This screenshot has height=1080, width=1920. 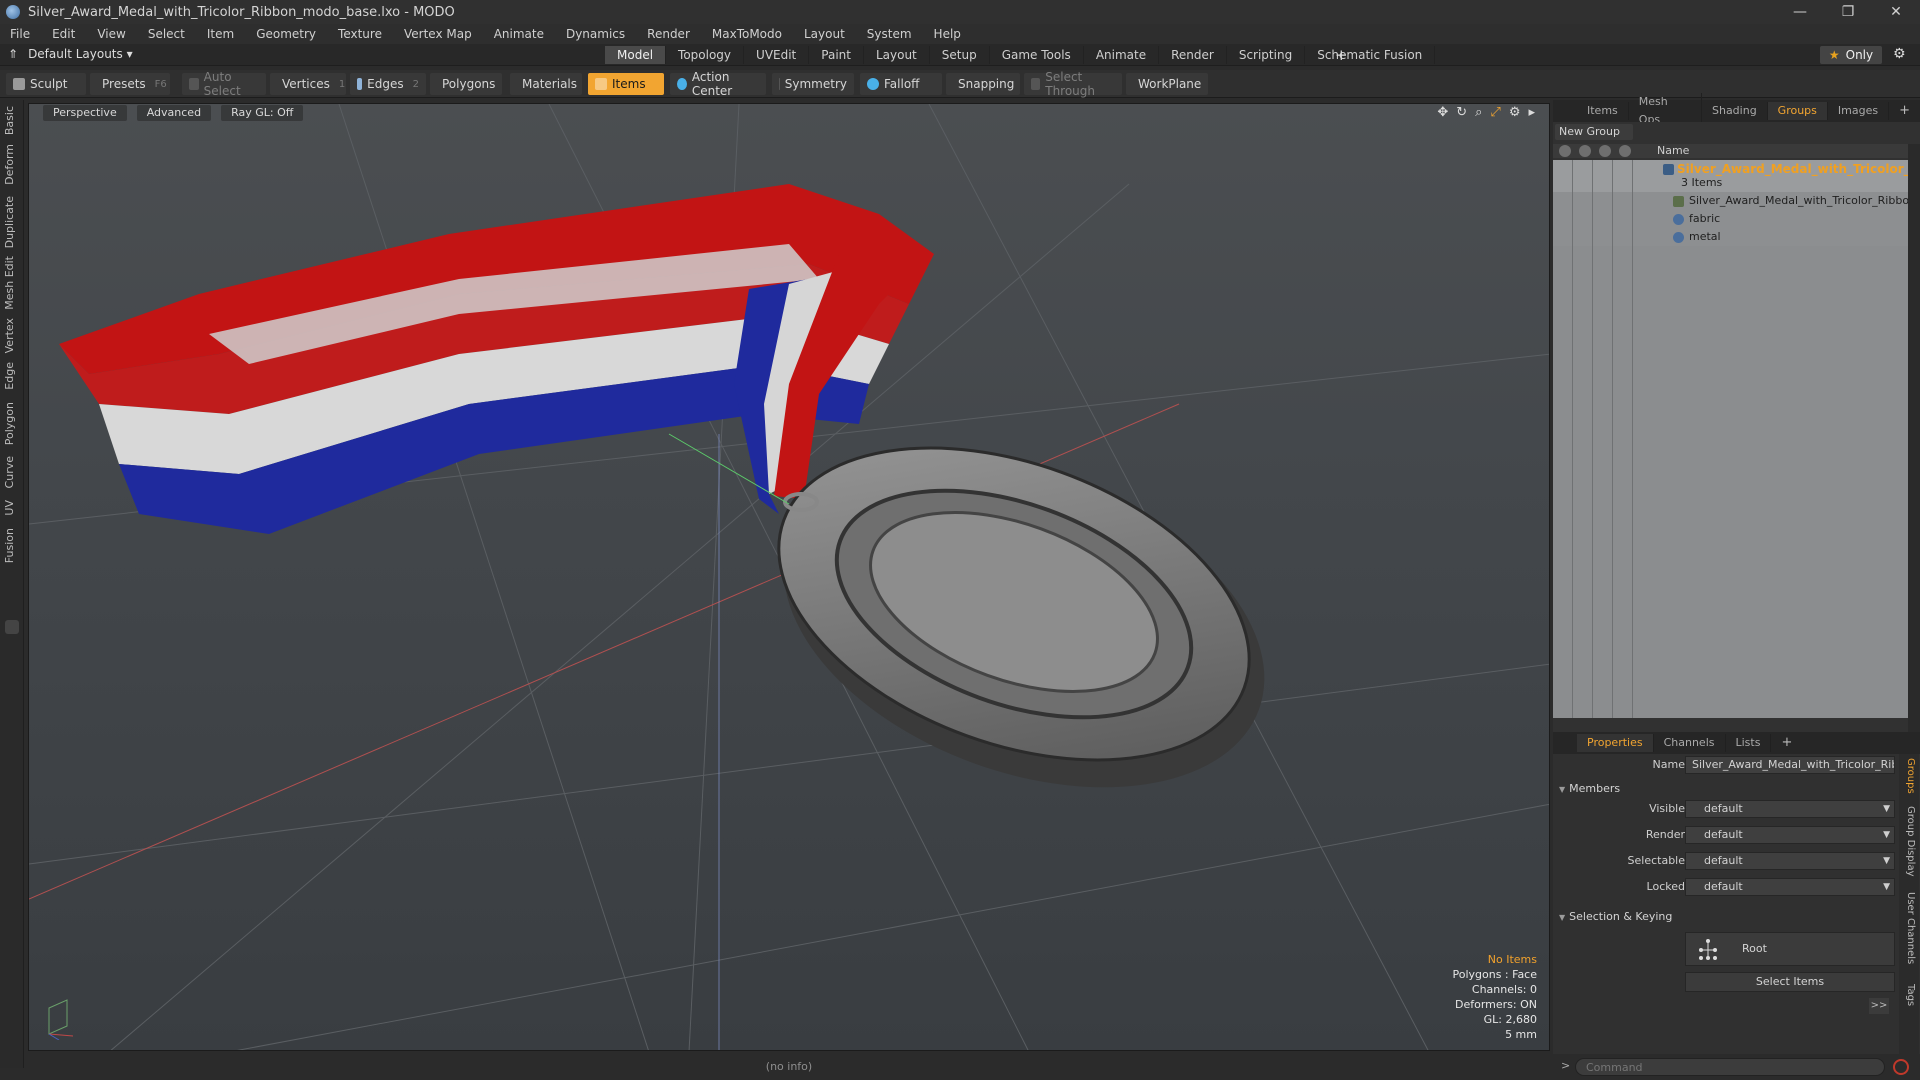 What do you see at coordinates (1790, 809) in the screenshot?
I see `visible-dropdown: default ▼` at bounding box center [1790, 809].